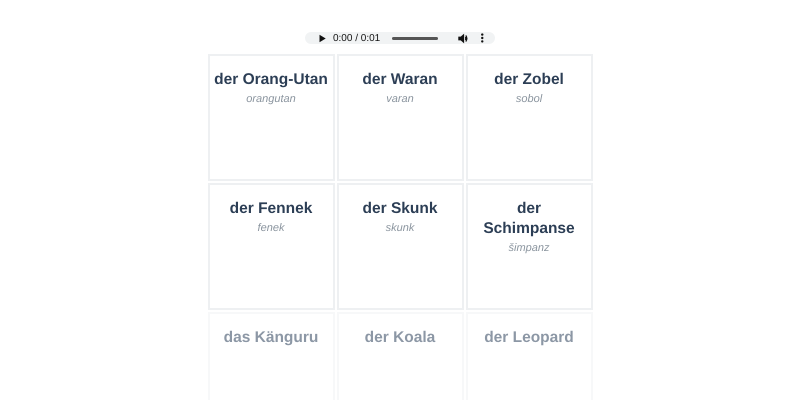 The height and width of the screenshot is (400, 800). I want to click on translation: orangutan, so click(271, 99).